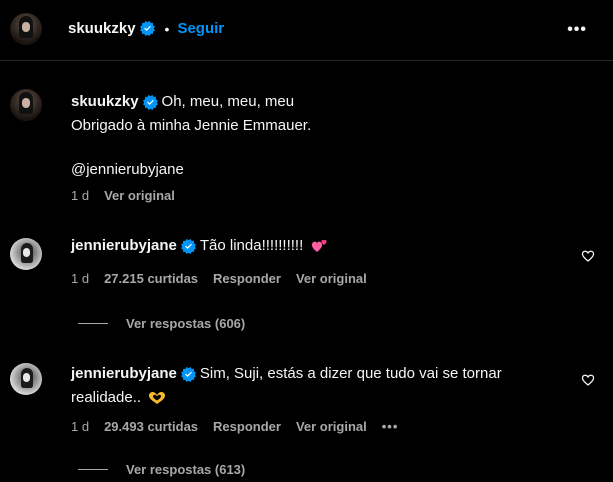  What do you see at coordinates (124, 374) in the screenshot?
I see `comment-2-username: jennierubyjane` at bounding box center [124, 374].